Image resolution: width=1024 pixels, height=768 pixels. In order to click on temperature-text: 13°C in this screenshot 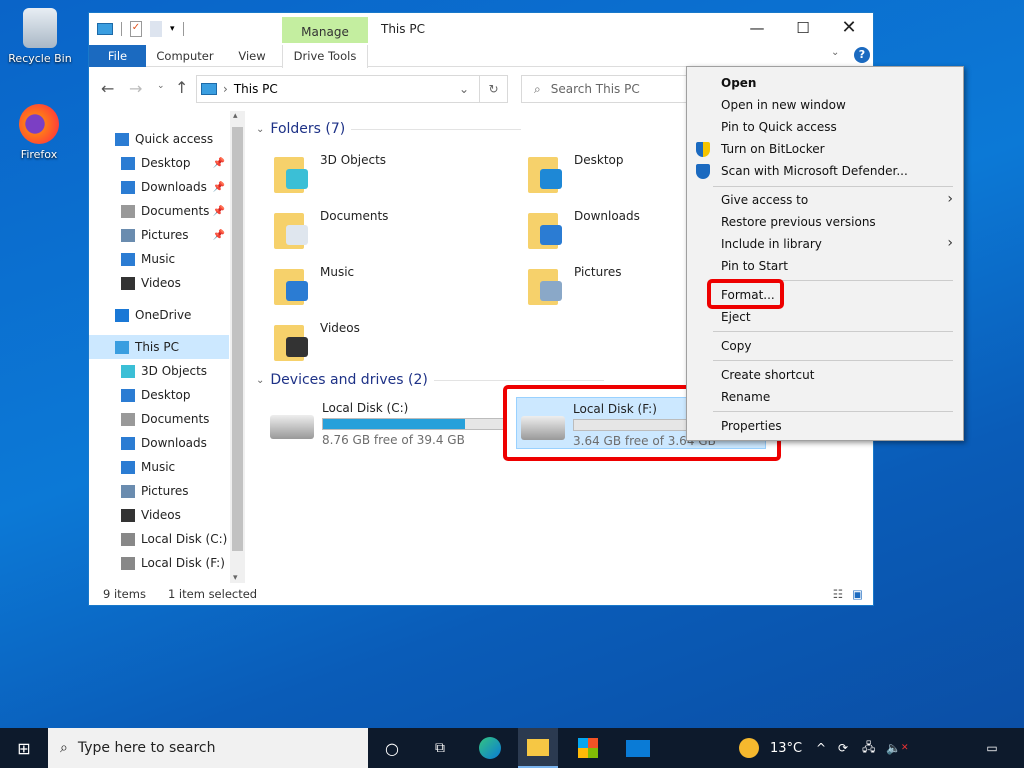, I will do `click(786, 748)`.